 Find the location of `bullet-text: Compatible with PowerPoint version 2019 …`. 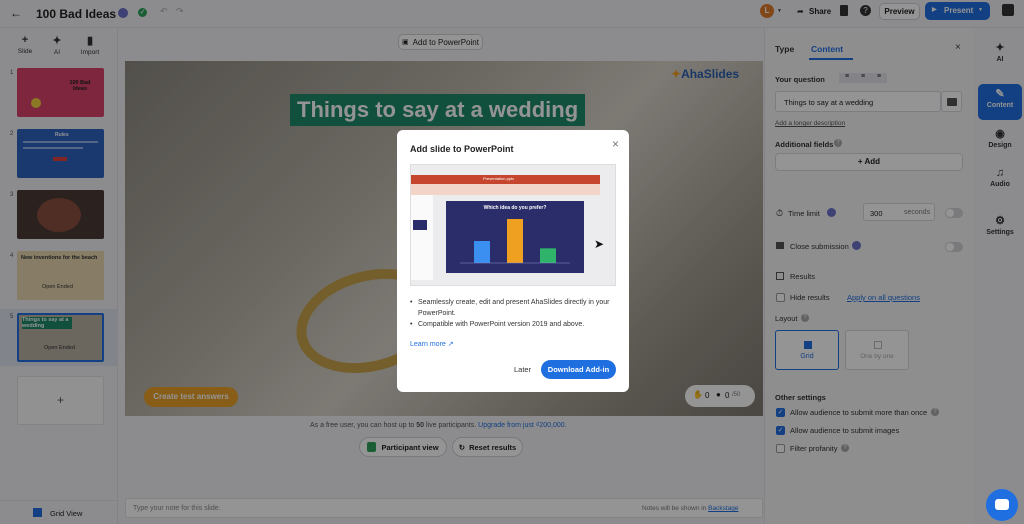

bullet-text: Compatible with PowerPoint version 2019 … is located at coordinates (501, 324).